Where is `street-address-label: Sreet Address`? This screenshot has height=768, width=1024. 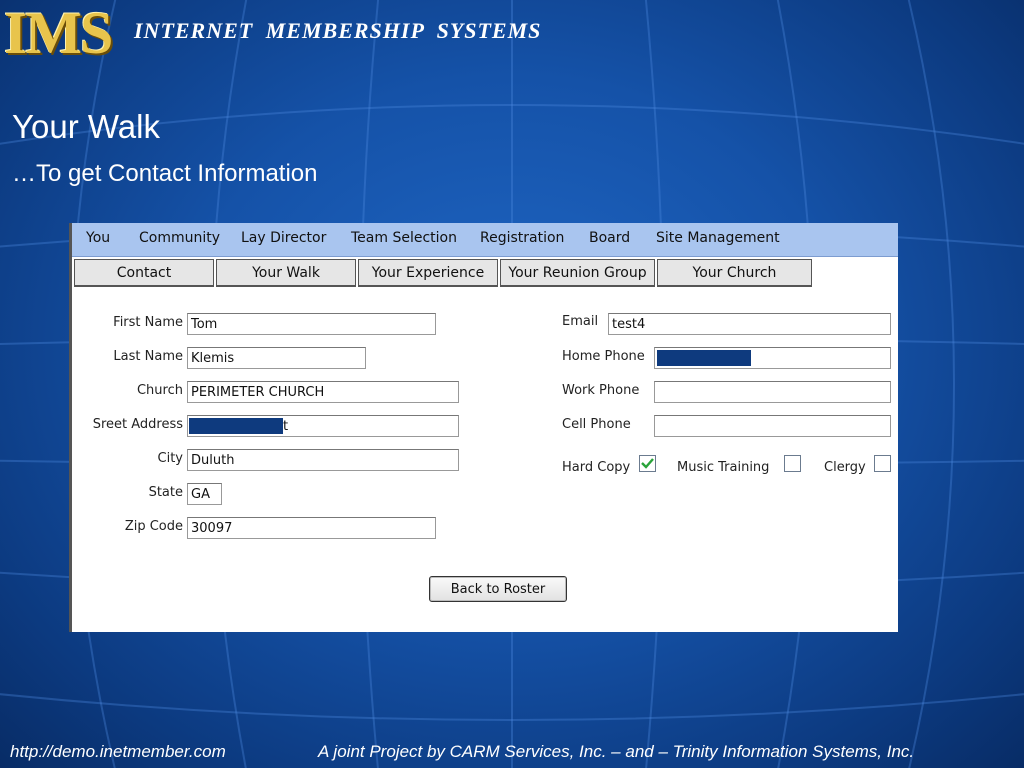
street-address-label: Sreet Address is located at coordinates (137, 424).